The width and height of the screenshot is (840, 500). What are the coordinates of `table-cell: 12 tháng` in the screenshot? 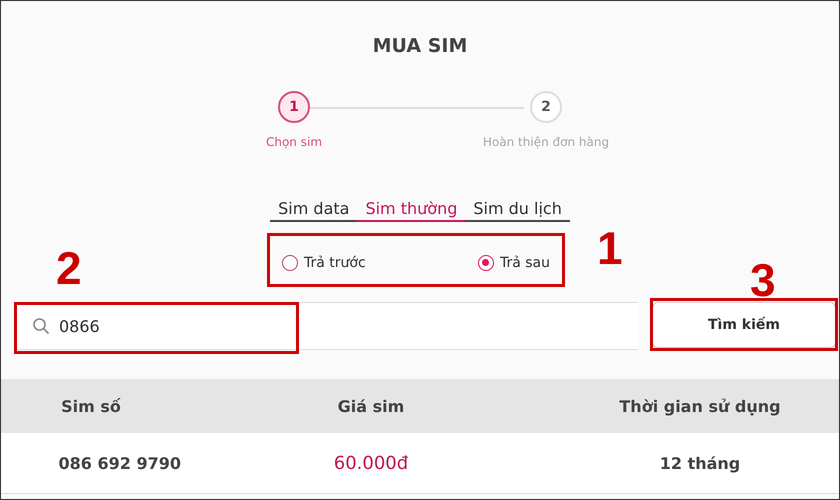 It's located at (700, 463).